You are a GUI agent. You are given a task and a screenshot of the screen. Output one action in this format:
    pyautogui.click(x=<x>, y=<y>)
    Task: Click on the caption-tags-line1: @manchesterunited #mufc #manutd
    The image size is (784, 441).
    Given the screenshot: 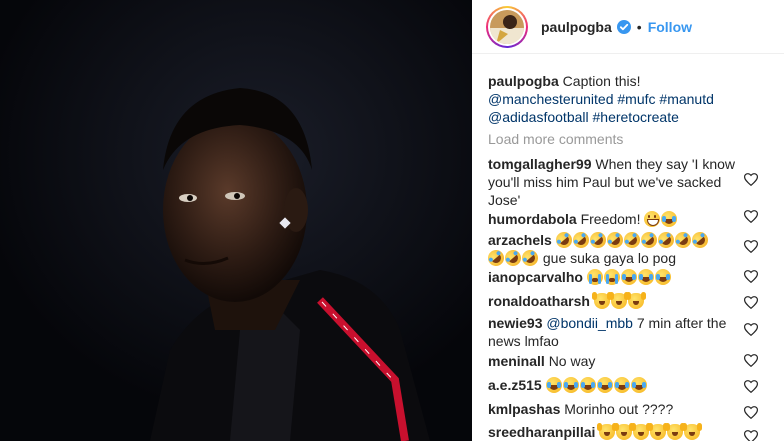 What is the action you would take?
    pyautogui.click(x=601, y=99)
    